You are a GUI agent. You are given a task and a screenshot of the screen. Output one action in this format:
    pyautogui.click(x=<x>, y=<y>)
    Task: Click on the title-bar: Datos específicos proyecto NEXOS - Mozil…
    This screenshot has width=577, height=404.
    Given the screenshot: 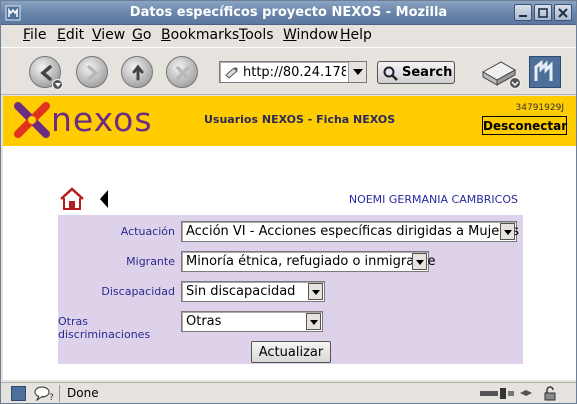 What is the action you would take?
    pyautogui.click(x=288, y=13)
    